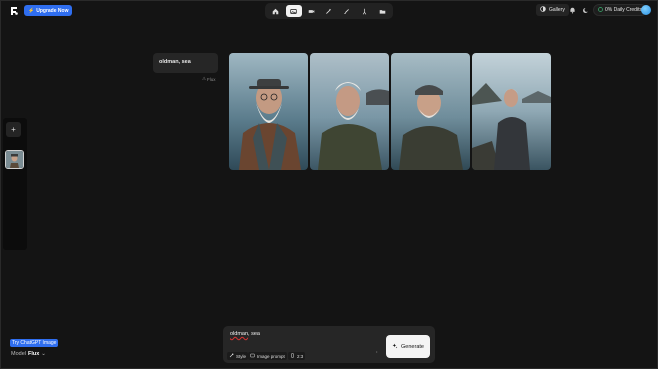  I want to click on generate-label: Generate, so click(412, 346).